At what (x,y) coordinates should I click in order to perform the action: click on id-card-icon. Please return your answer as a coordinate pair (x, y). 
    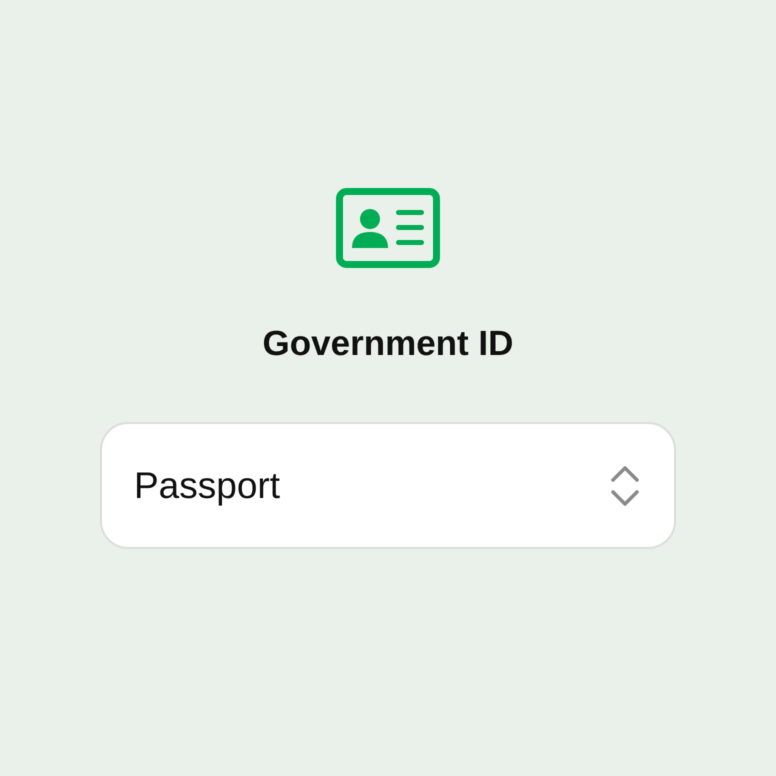
    Looking at the image, I should click on (388, 228).